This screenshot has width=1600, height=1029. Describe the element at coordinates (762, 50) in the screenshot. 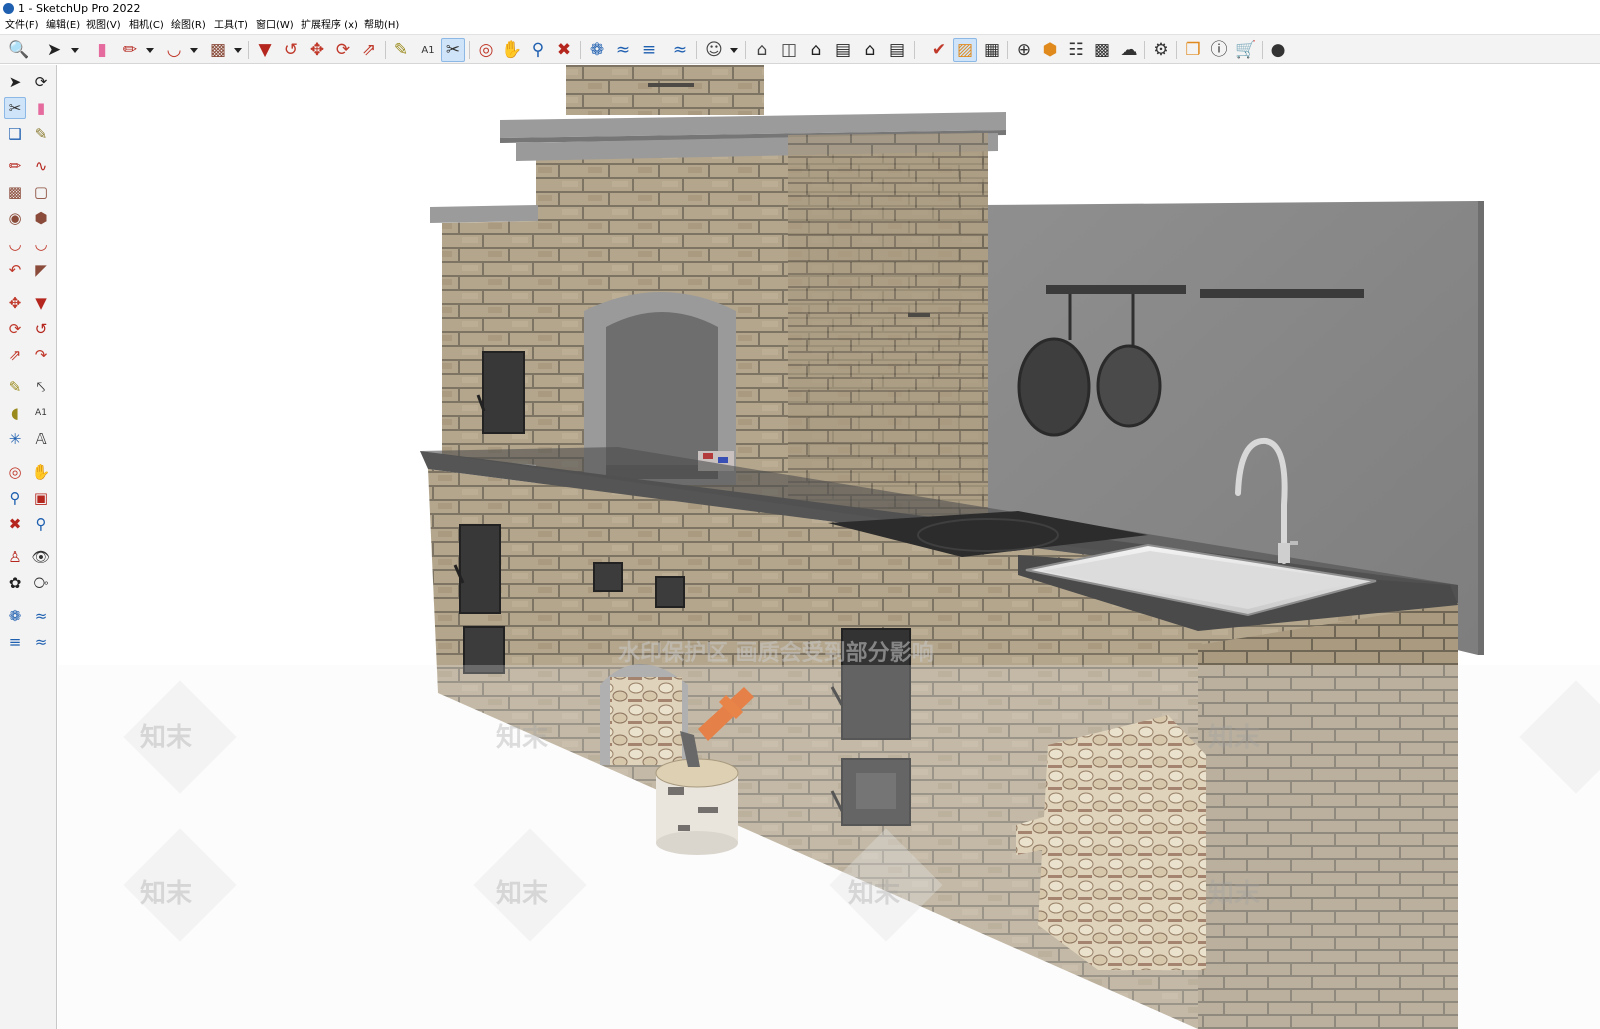

I see `iso-view-icon: ⌂` at that location.